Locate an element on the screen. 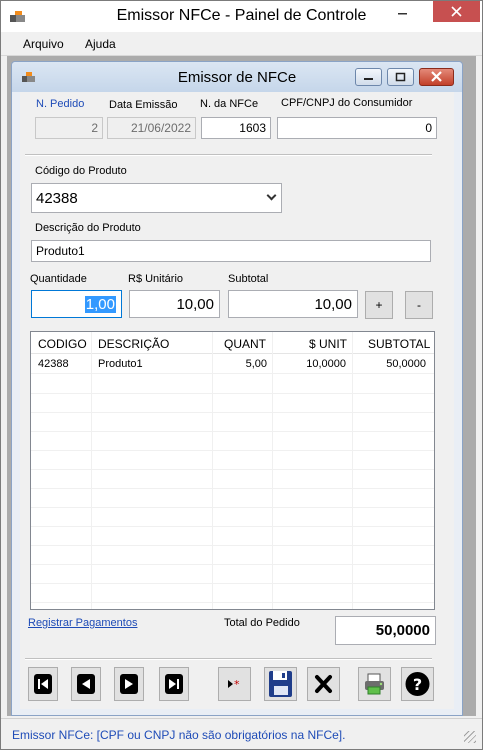 This screenshot has height=750, width=483. cell-descricao: Produto1 is located at coordinates (120, 364).